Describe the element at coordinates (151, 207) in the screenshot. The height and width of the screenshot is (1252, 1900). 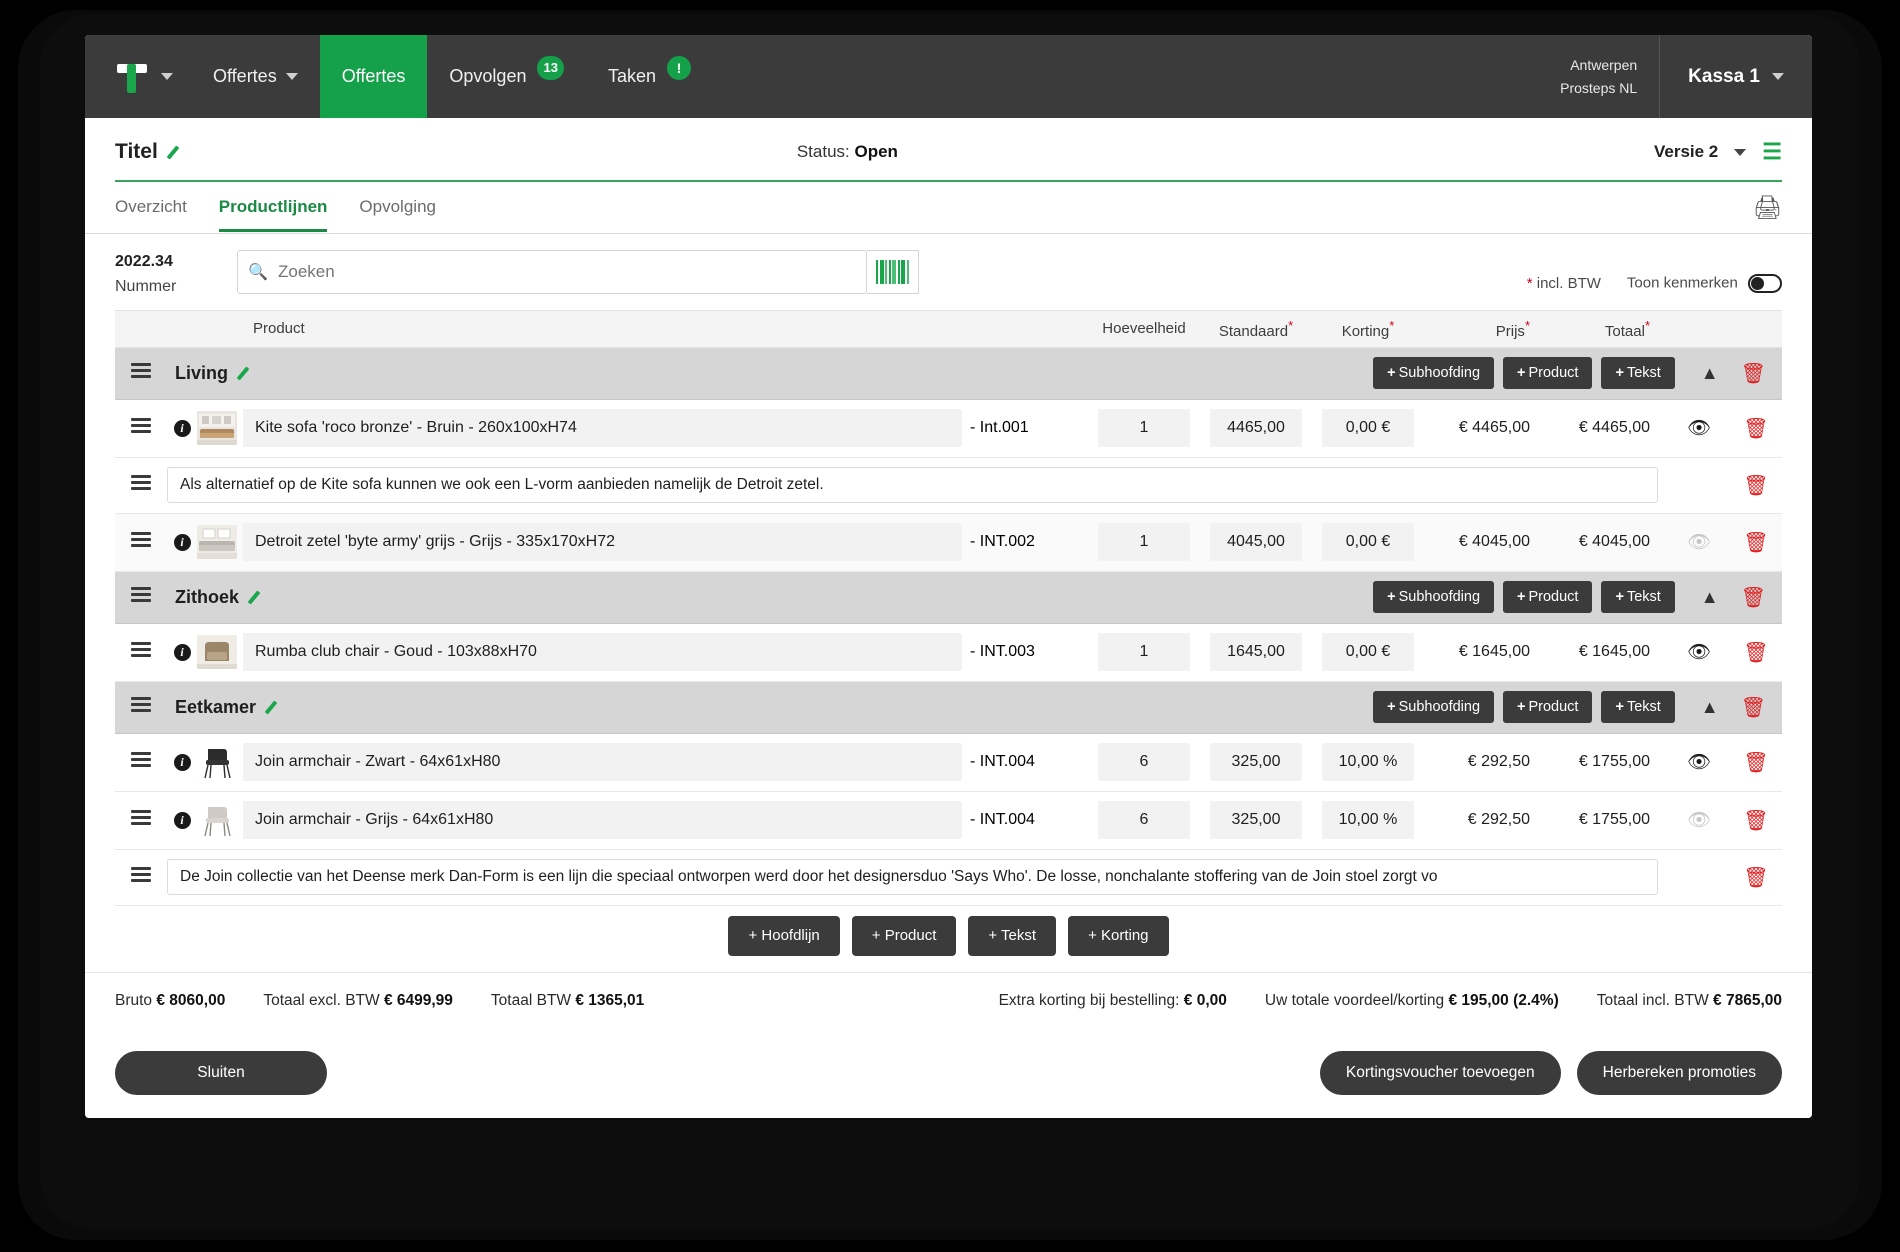
I see `tab-overzicht: Overzicht` at that location.